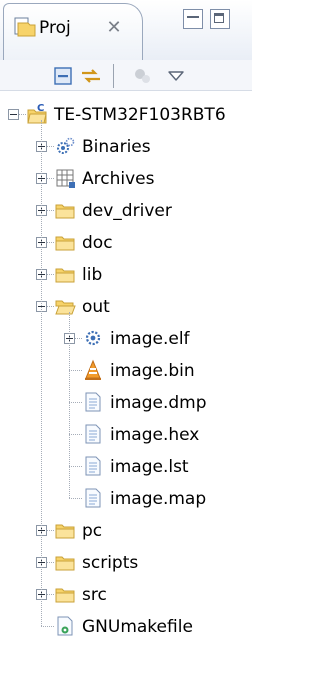 The image size is (320, 682). What do you see at coordinates (40, 108) in the screenshot?
I see `svg-text: C` at bounding box center [40, 108].